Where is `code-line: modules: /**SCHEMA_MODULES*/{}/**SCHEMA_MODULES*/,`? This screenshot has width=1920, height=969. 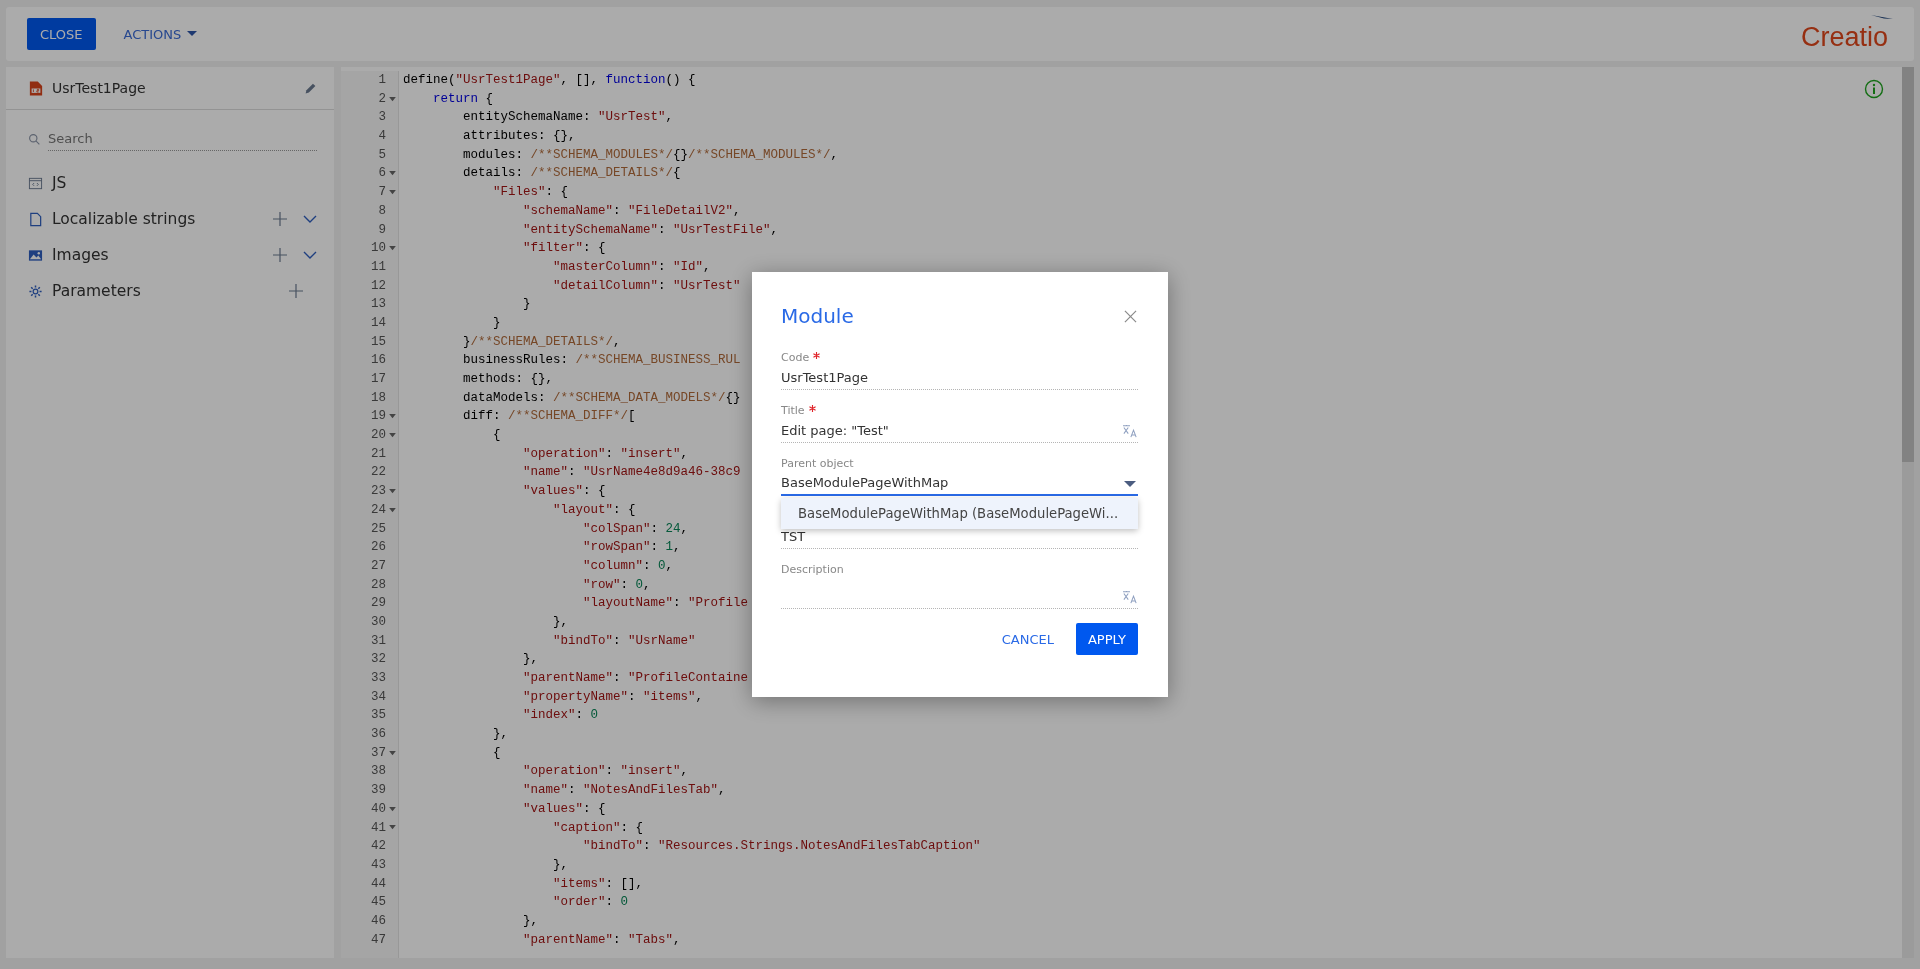 code-line: modules: /**SCHEMA_MODULES*/{}/**SCHEMA_MODULES*/, is located at coordinates (650, 155).